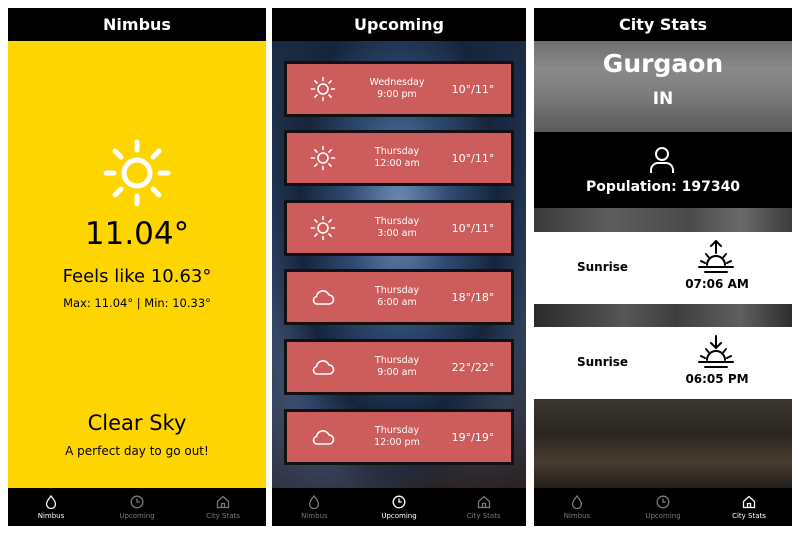 The height and width of the screenshot is (533, 800). I want to click on sunrise-icon, so click(716, 256).